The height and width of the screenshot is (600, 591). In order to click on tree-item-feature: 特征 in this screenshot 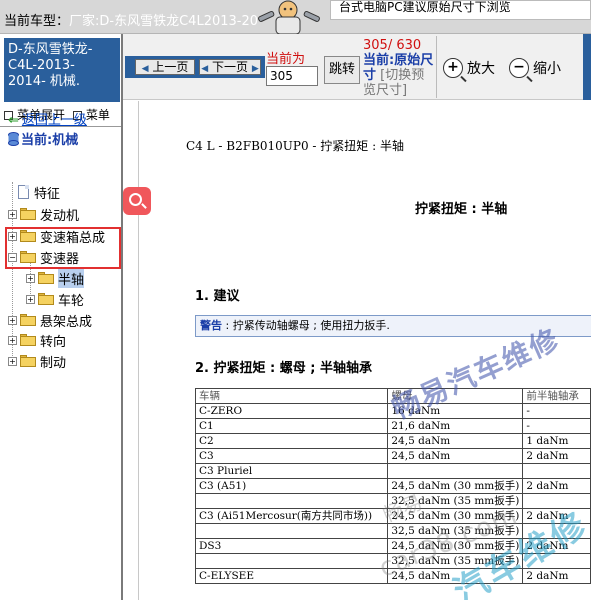, I will do `click(39, 192)`.